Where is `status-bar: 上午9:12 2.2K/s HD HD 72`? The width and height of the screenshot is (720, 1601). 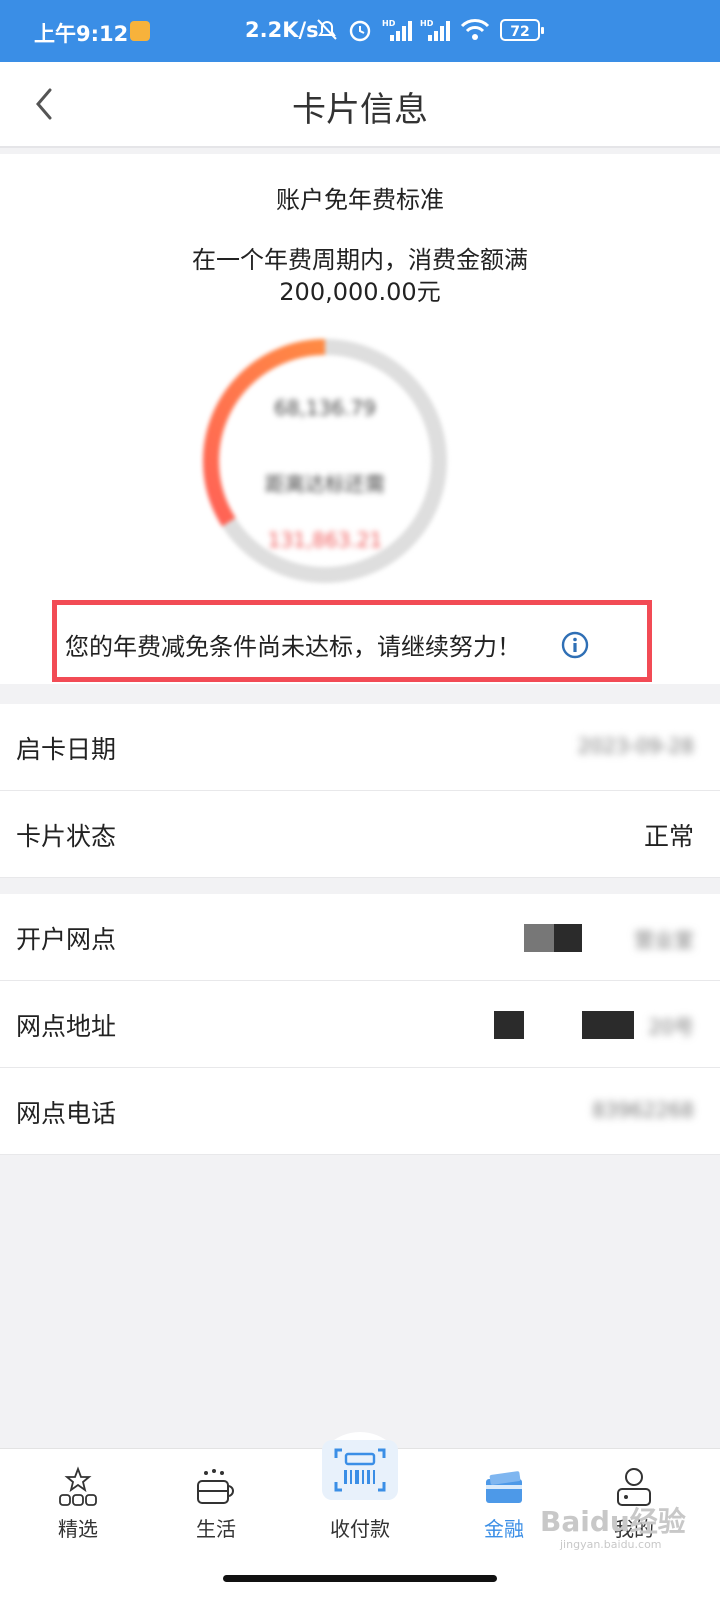 status-bar: 上午9:12 2.2K/s HD HD 72 is located at coordinates (360, 31).